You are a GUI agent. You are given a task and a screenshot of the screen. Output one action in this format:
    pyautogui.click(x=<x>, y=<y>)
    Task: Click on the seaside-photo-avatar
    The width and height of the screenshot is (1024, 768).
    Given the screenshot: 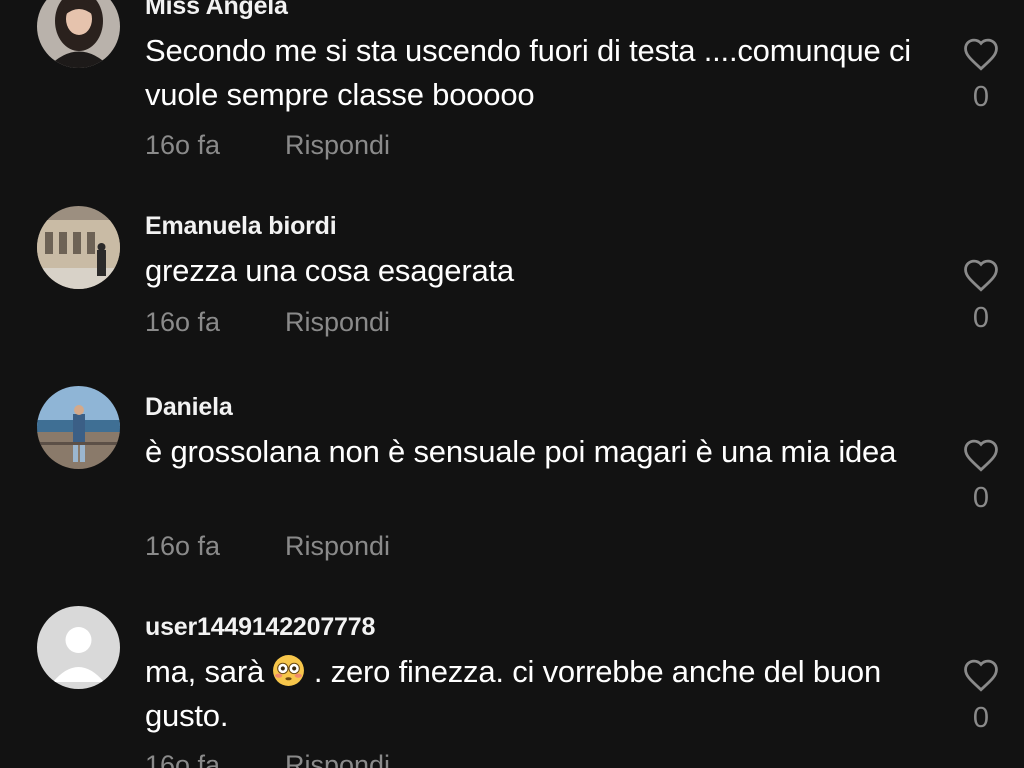 What is the action you would take?
    pyautogui.click(x=78, y=427)
    